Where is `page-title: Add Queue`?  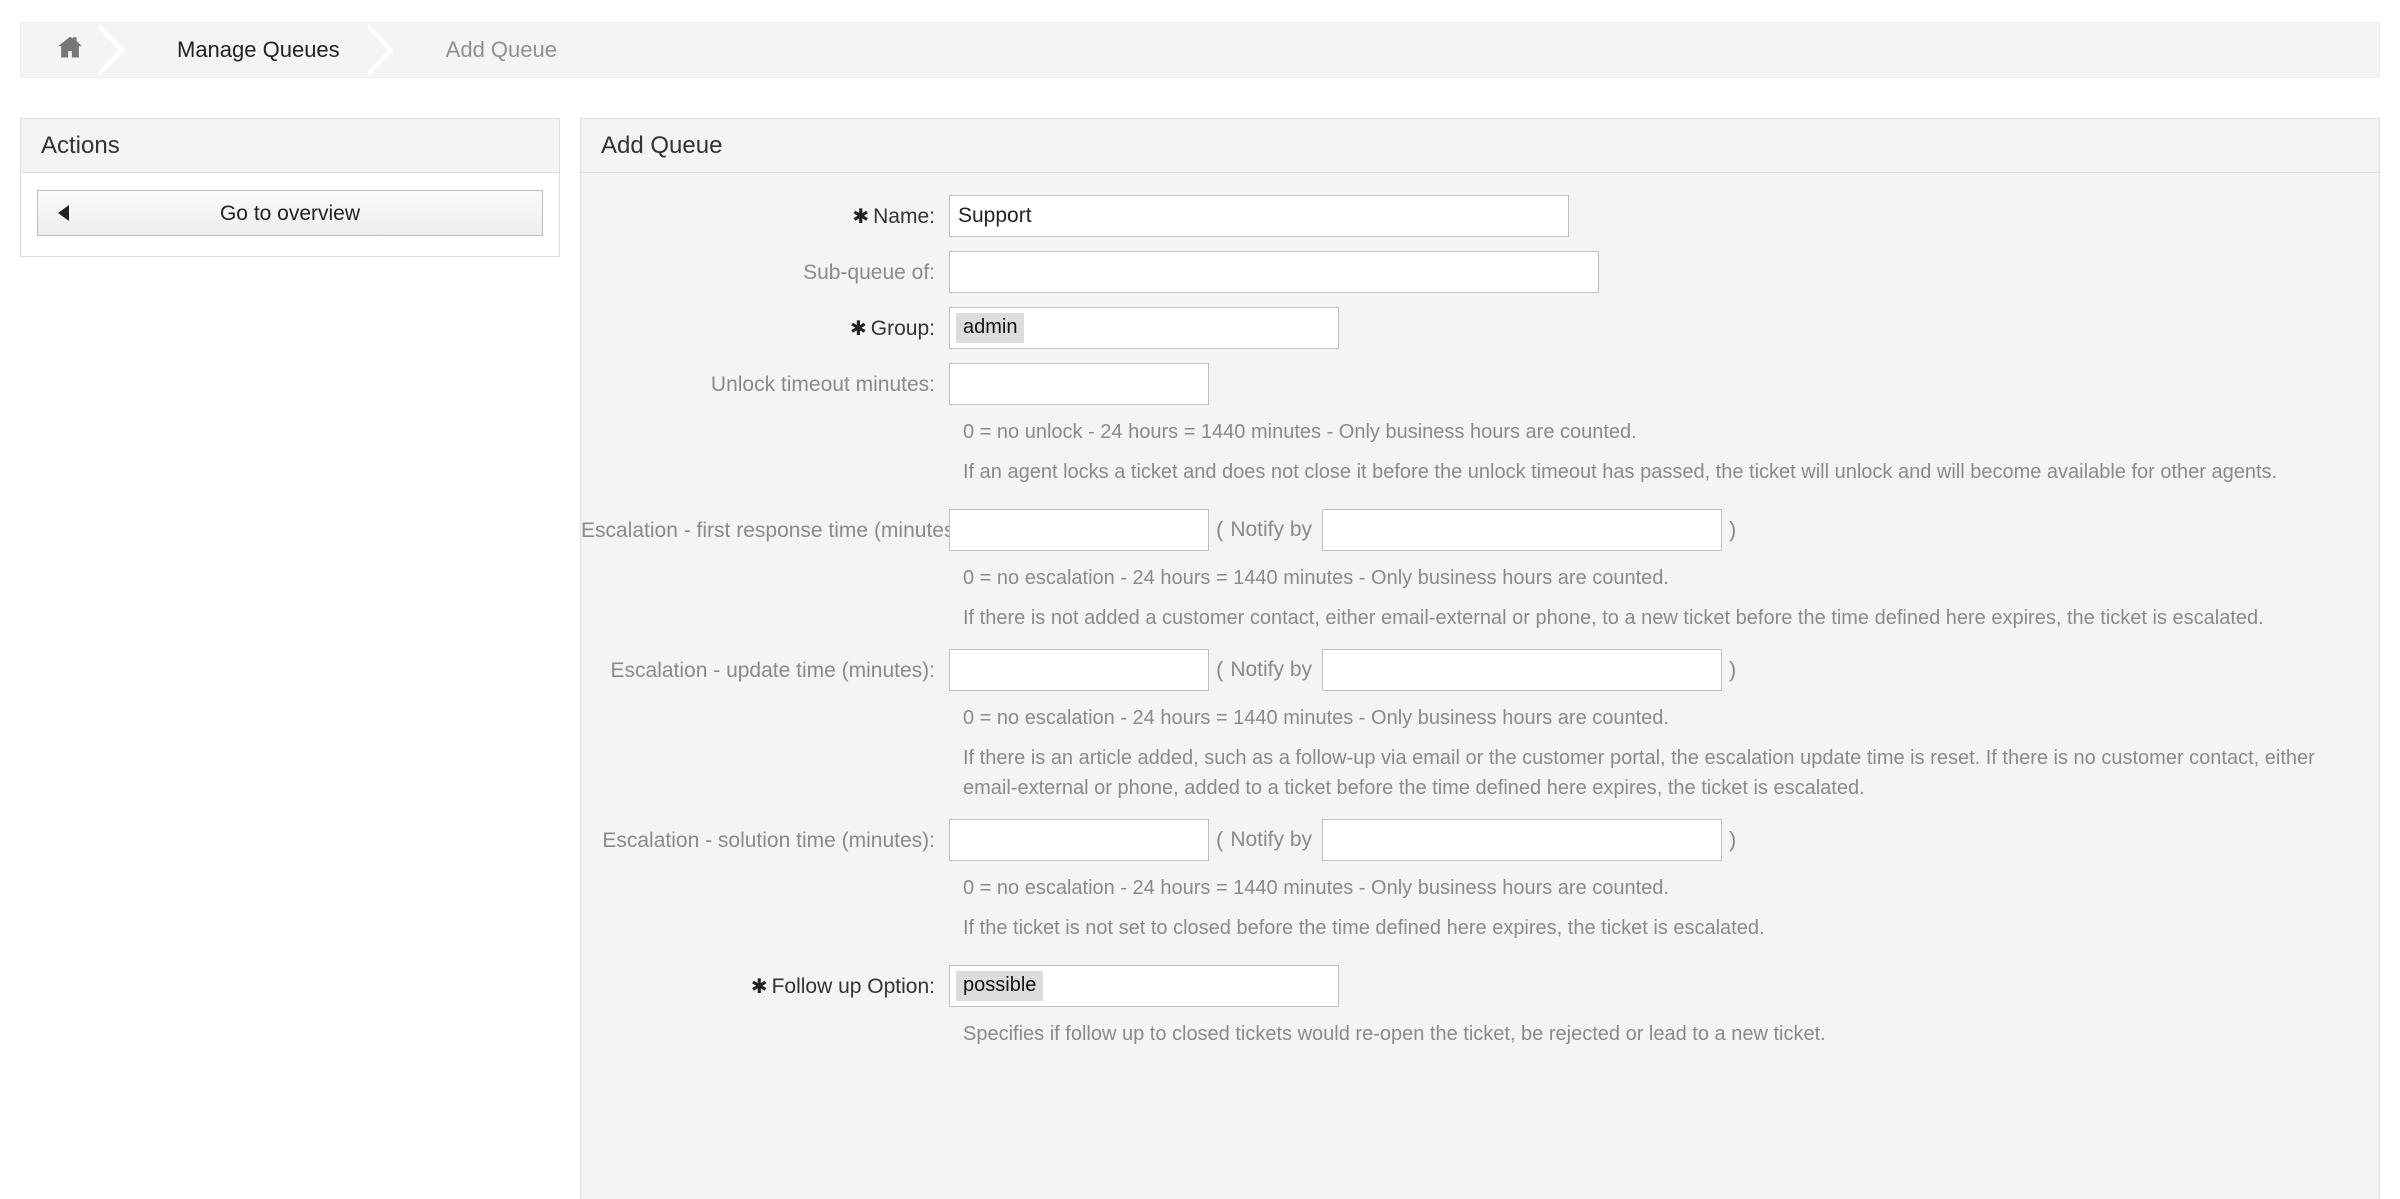 page-title: Add Queue is located at coordinates (1480, 146).